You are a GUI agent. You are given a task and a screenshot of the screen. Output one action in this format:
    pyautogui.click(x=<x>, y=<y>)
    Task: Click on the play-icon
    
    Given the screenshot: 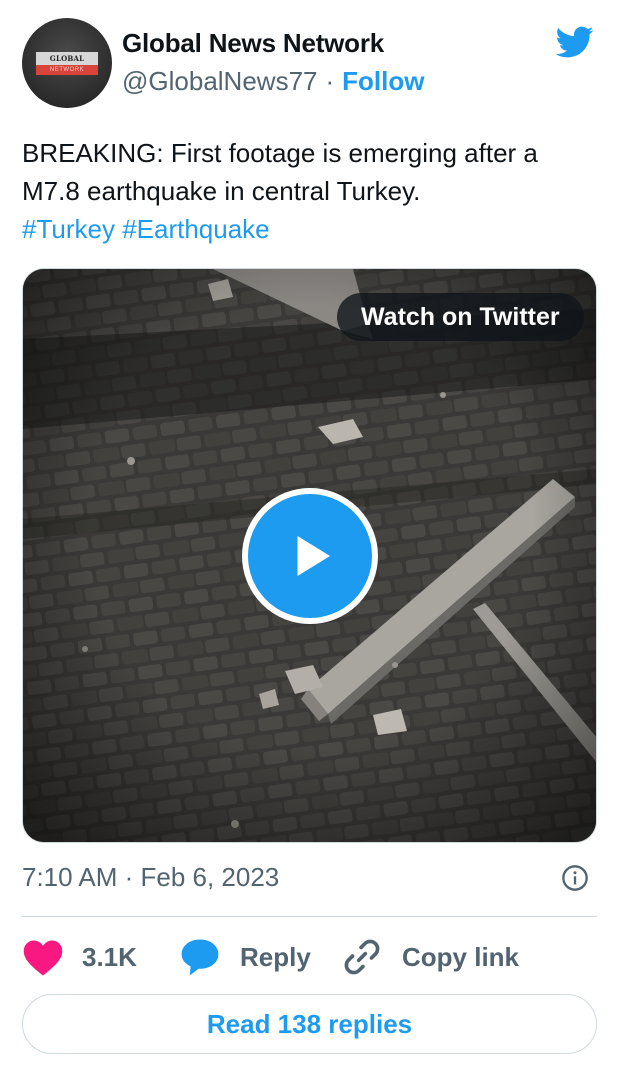 What is the action you would take?
    pyautogui.click(x=313, y=556)
    